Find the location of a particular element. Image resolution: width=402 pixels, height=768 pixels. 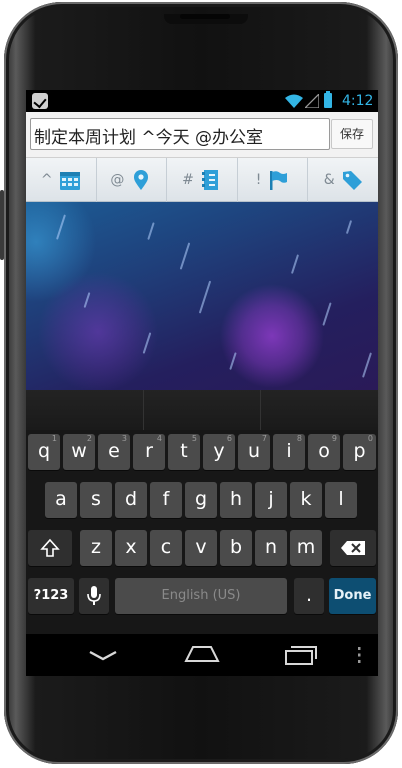

done-key: Done is located at coordinates (352, 596).